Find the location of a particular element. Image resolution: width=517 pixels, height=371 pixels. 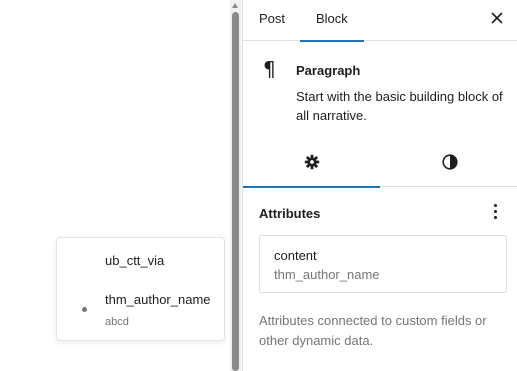

attribute-name: content is located at coordinates (295, 255).